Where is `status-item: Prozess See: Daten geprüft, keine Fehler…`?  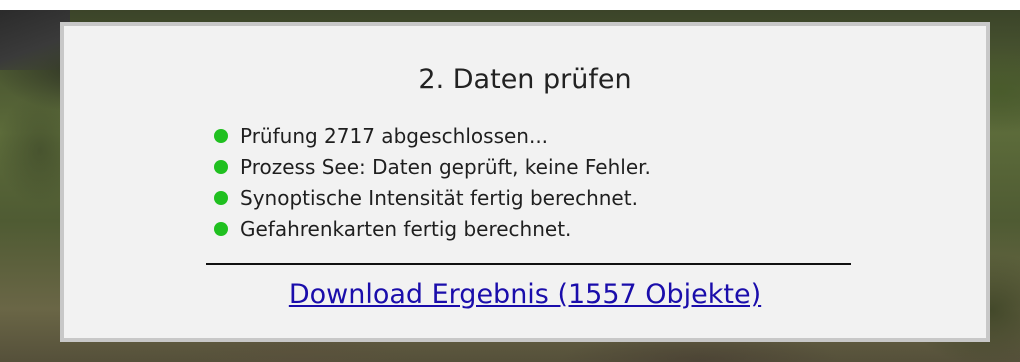 status-item: Prozess See: Daten geprüft, keine Fehler… is located at coordinates (432, 166).